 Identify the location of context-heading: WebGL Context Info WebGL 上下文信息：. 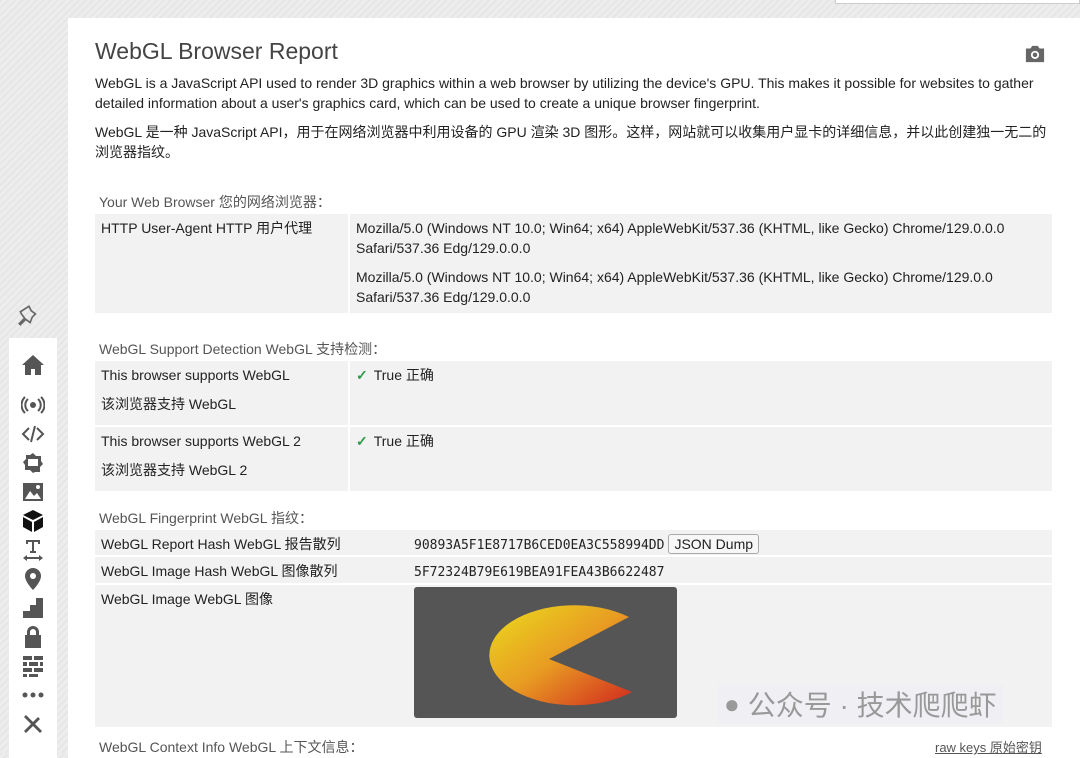
(231, 747).